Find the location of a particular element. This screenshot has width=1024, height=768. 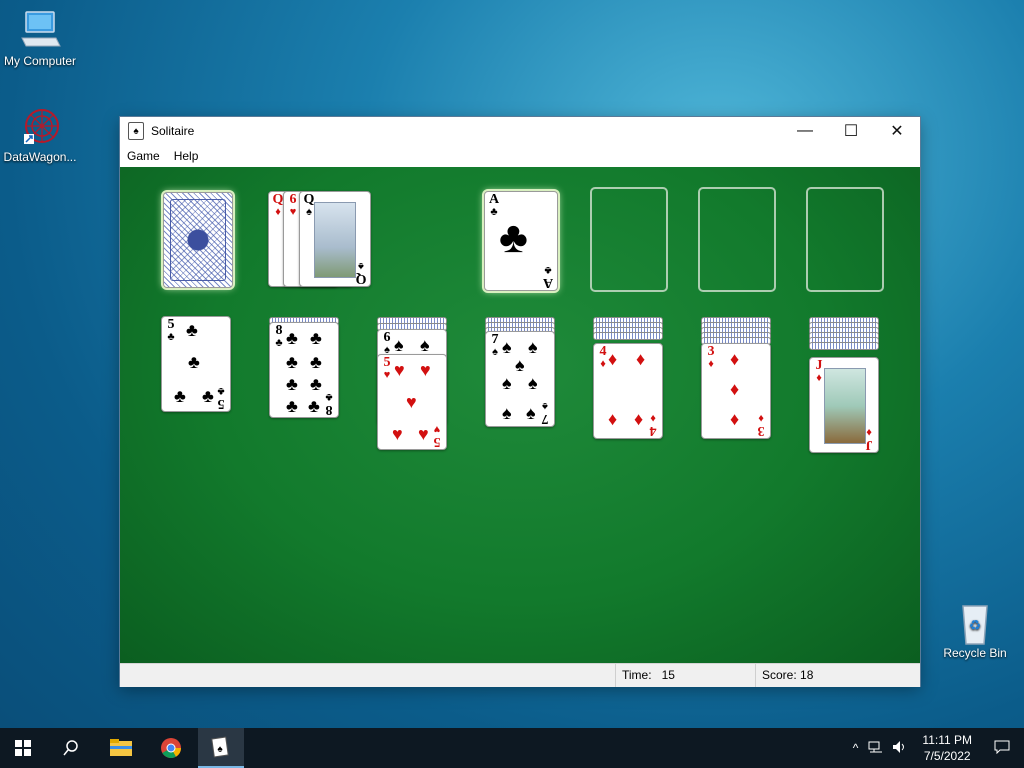

score-value: 18 is located at coordinates (807, 675).